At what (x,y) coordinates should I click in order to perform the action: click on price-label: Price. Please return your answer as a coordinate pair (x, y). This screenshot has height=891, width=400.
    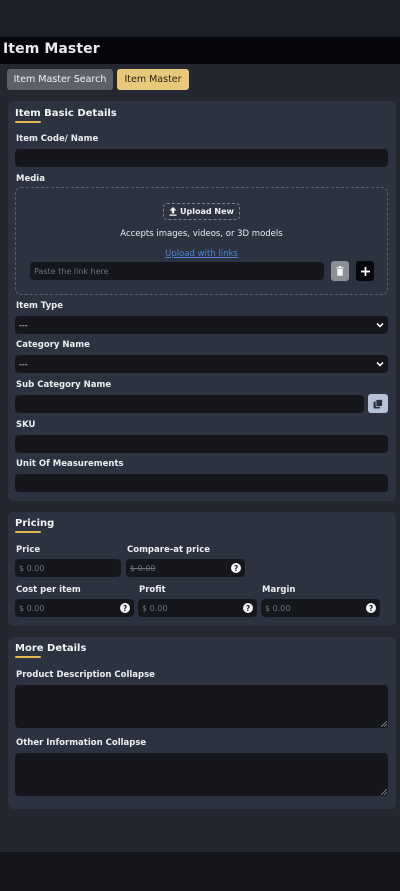
    Looking at the image, I should click on (28, 550).